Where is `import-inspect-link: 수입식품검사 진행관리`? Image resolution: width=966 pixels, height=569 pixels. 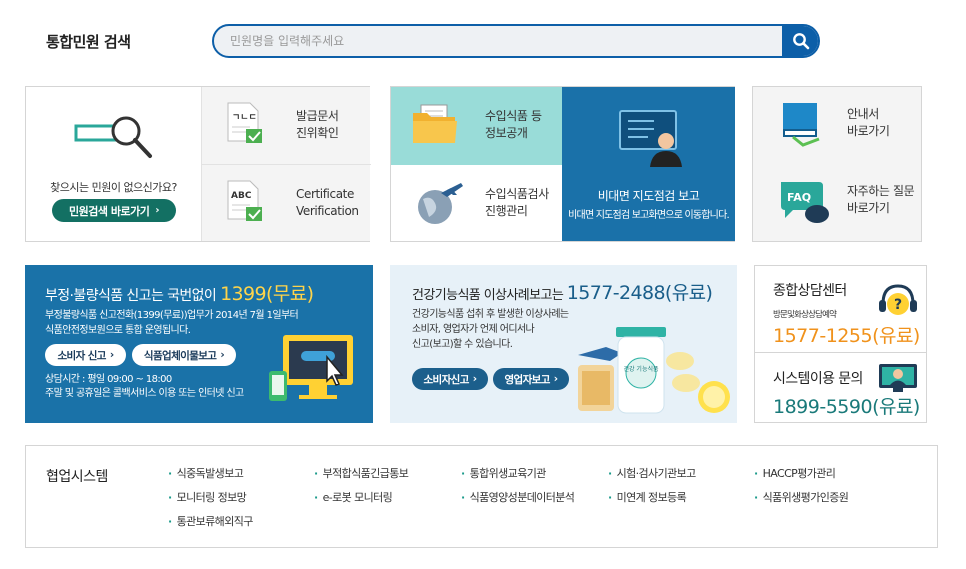 import-inspect-link: 수입식품검사 진행관리 is located at coordinates (476, 203).